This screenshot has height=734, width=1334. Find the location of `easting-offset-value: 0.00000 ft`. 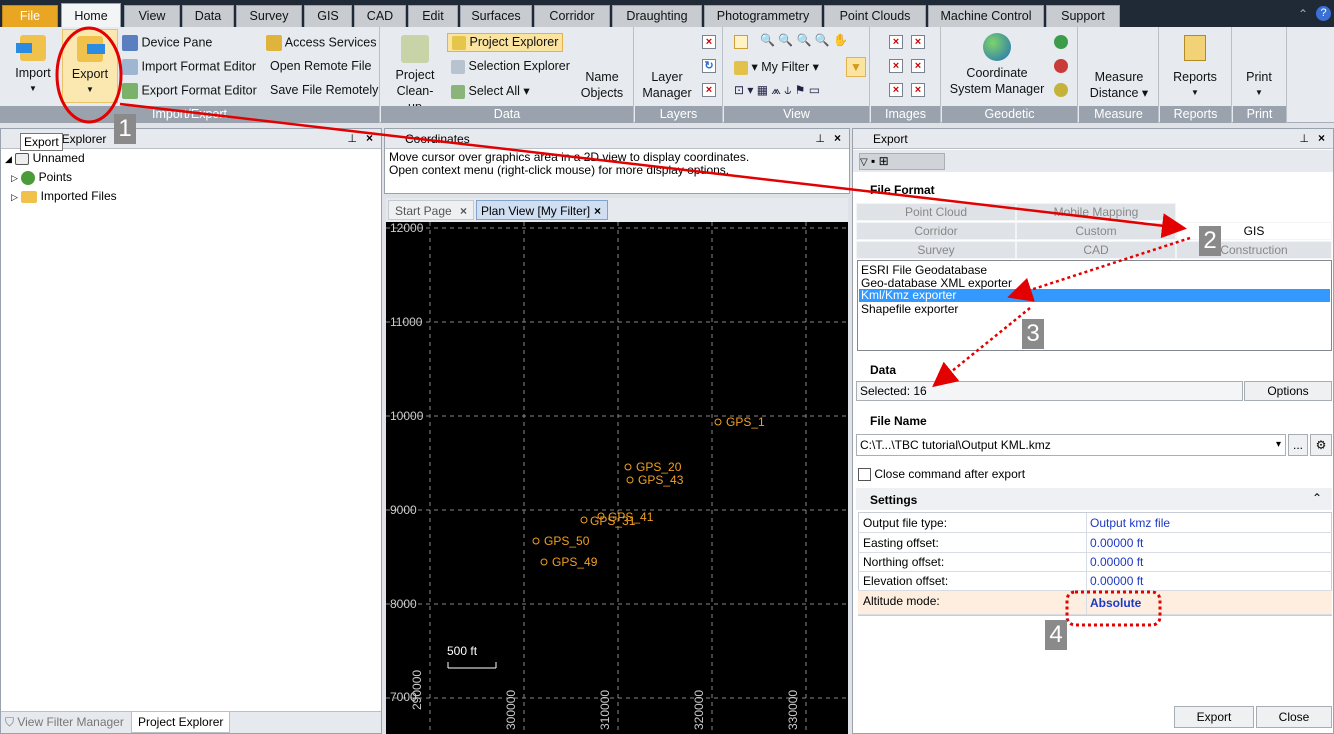

easting-offset-value: 0.00000 ft is located at coordinates (1116, 543).